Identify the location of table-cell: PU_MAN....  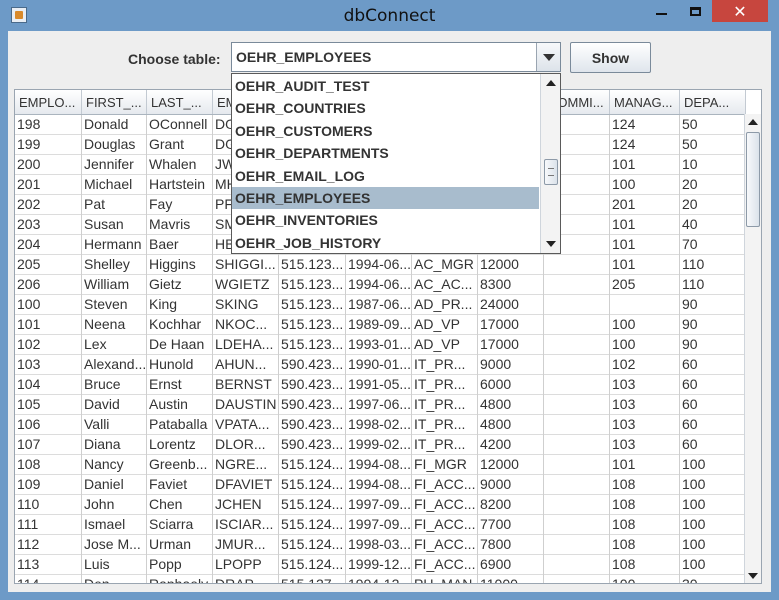
(445, 579).